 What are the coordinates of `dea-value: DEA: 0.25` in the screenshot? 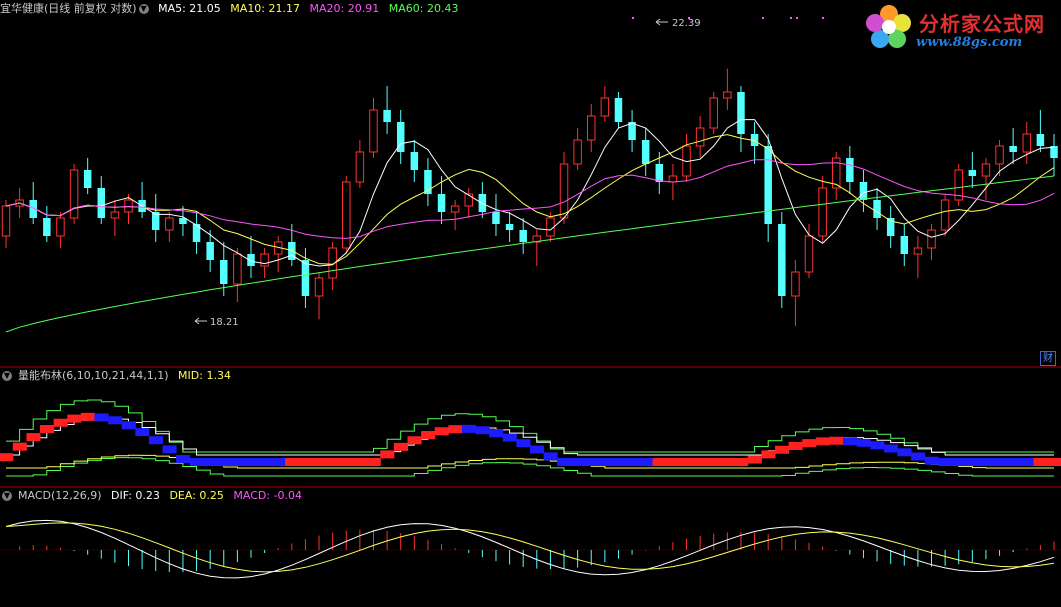 It's located at (196, 495).